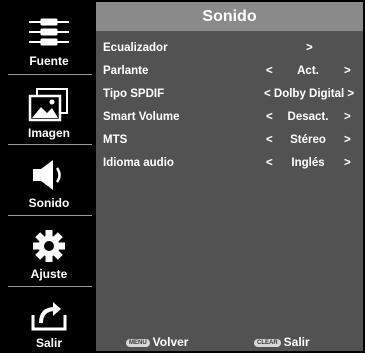  I want to click on sidebar-item-label: Fuente, so click(49, 61).